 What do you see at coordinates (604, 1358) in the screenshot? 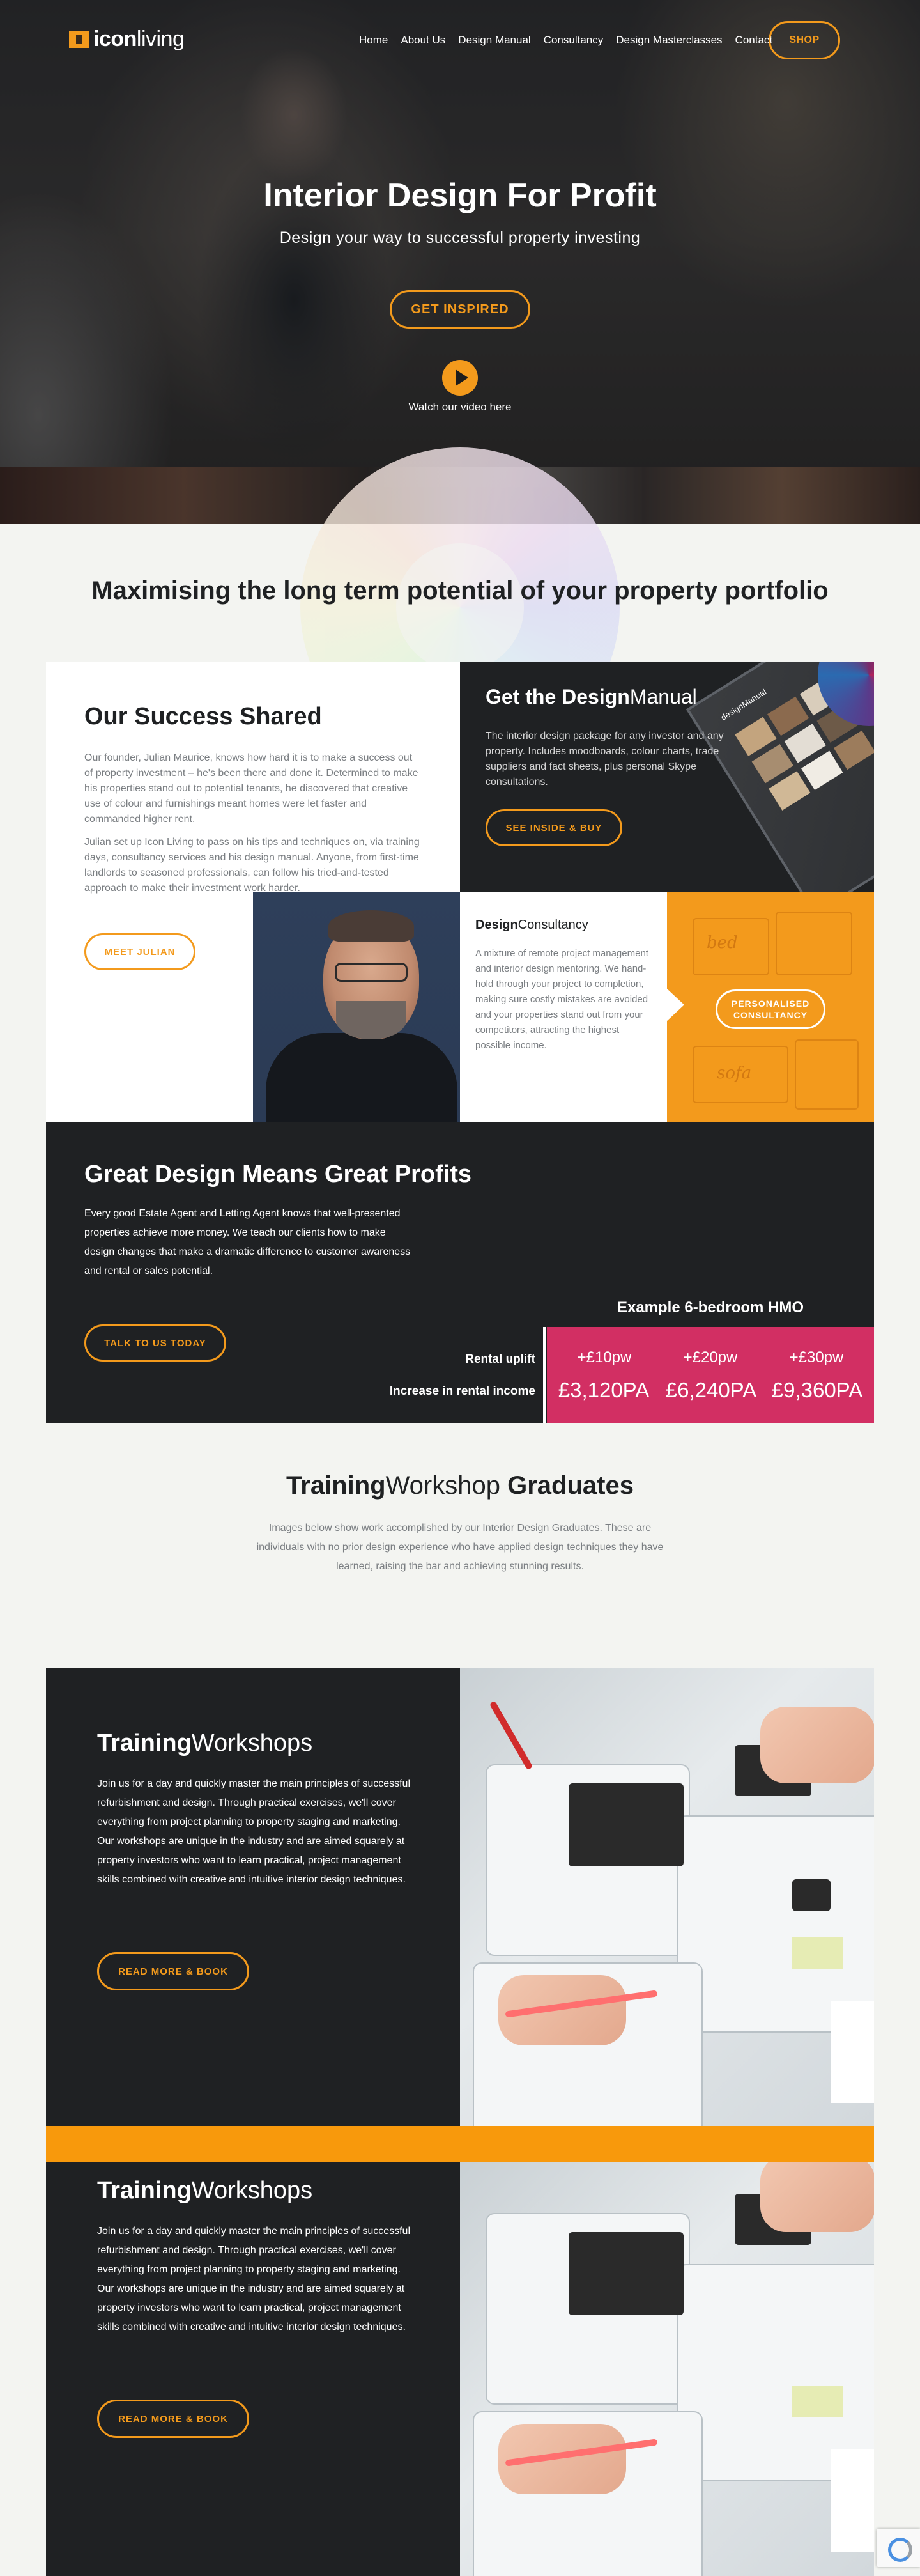
I see `uplift-value: +£10pw` at bounding box center [604, 1358].